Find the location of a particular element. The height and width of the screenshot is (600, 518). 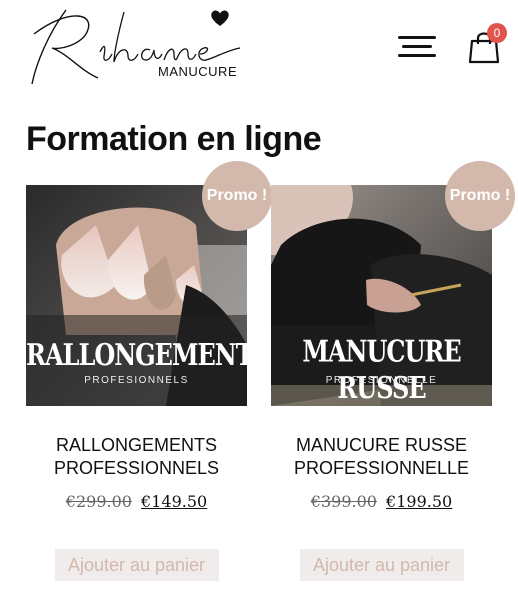

product-image-title: MANUCURE RUSSE is located at coordinates (381, 369).